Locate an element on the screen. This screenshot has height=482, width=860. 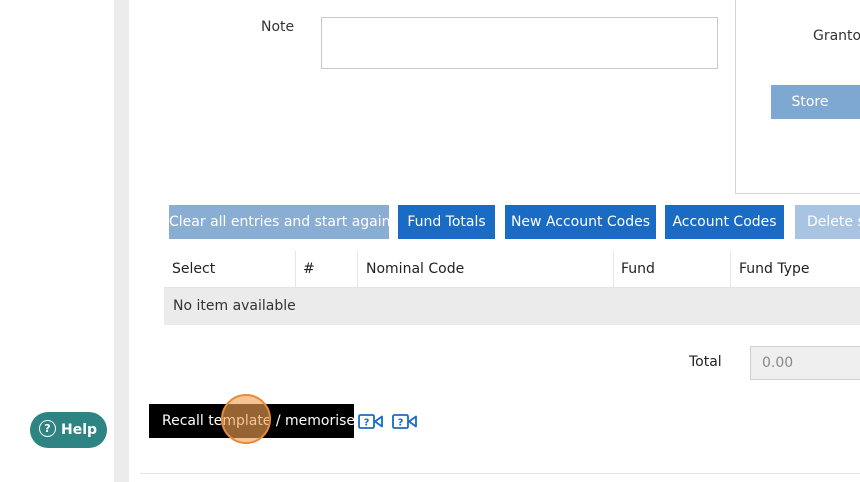
column-select: Select is located at coordinates (193, 269).